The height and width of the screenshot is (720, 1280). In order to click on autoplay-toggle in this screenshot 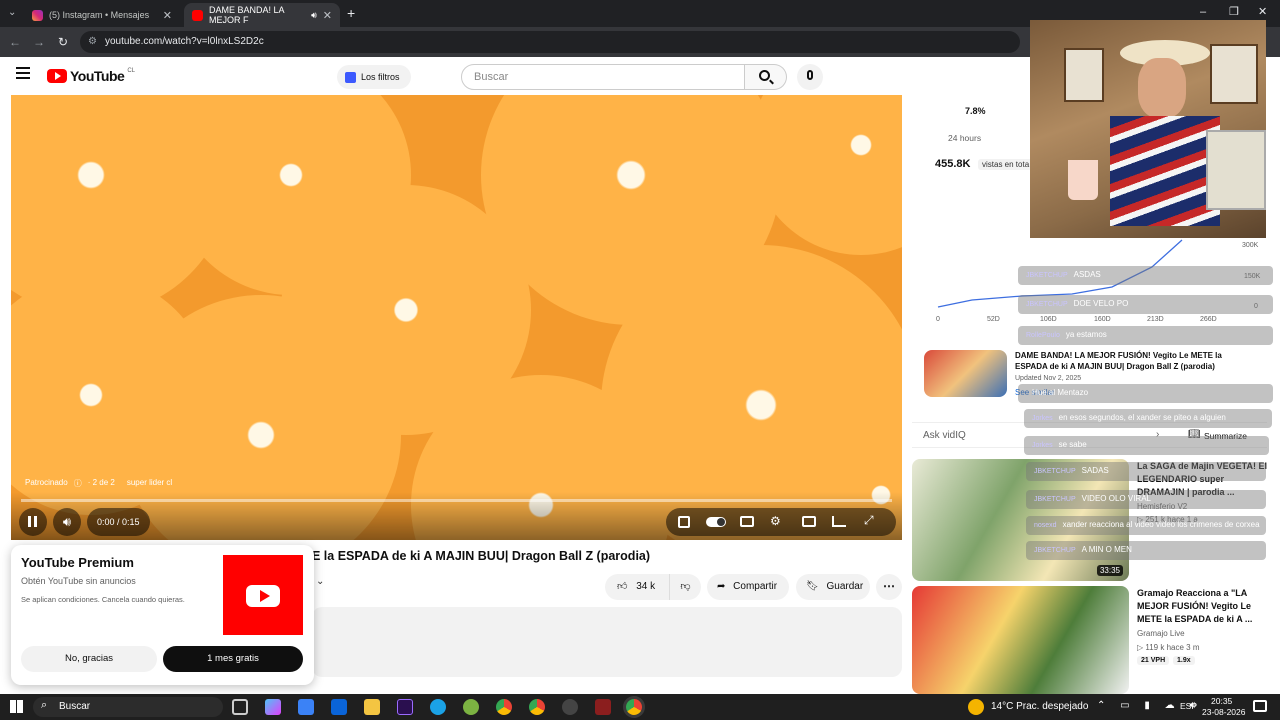, I will do `click(716, 522)`.